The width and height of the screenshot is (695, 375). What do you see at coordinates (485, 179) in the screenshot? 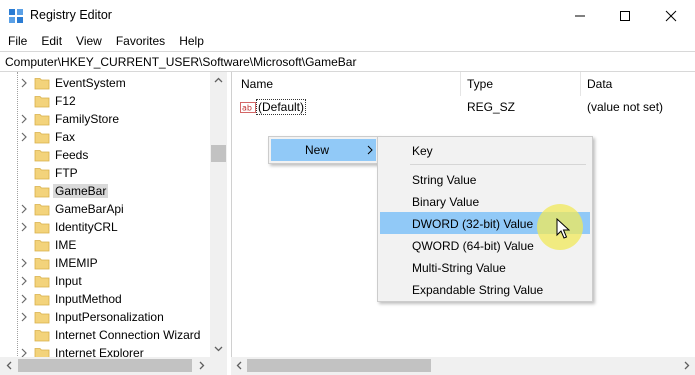
I see `submenu-item: String Value` at bounding box center [485, 179].